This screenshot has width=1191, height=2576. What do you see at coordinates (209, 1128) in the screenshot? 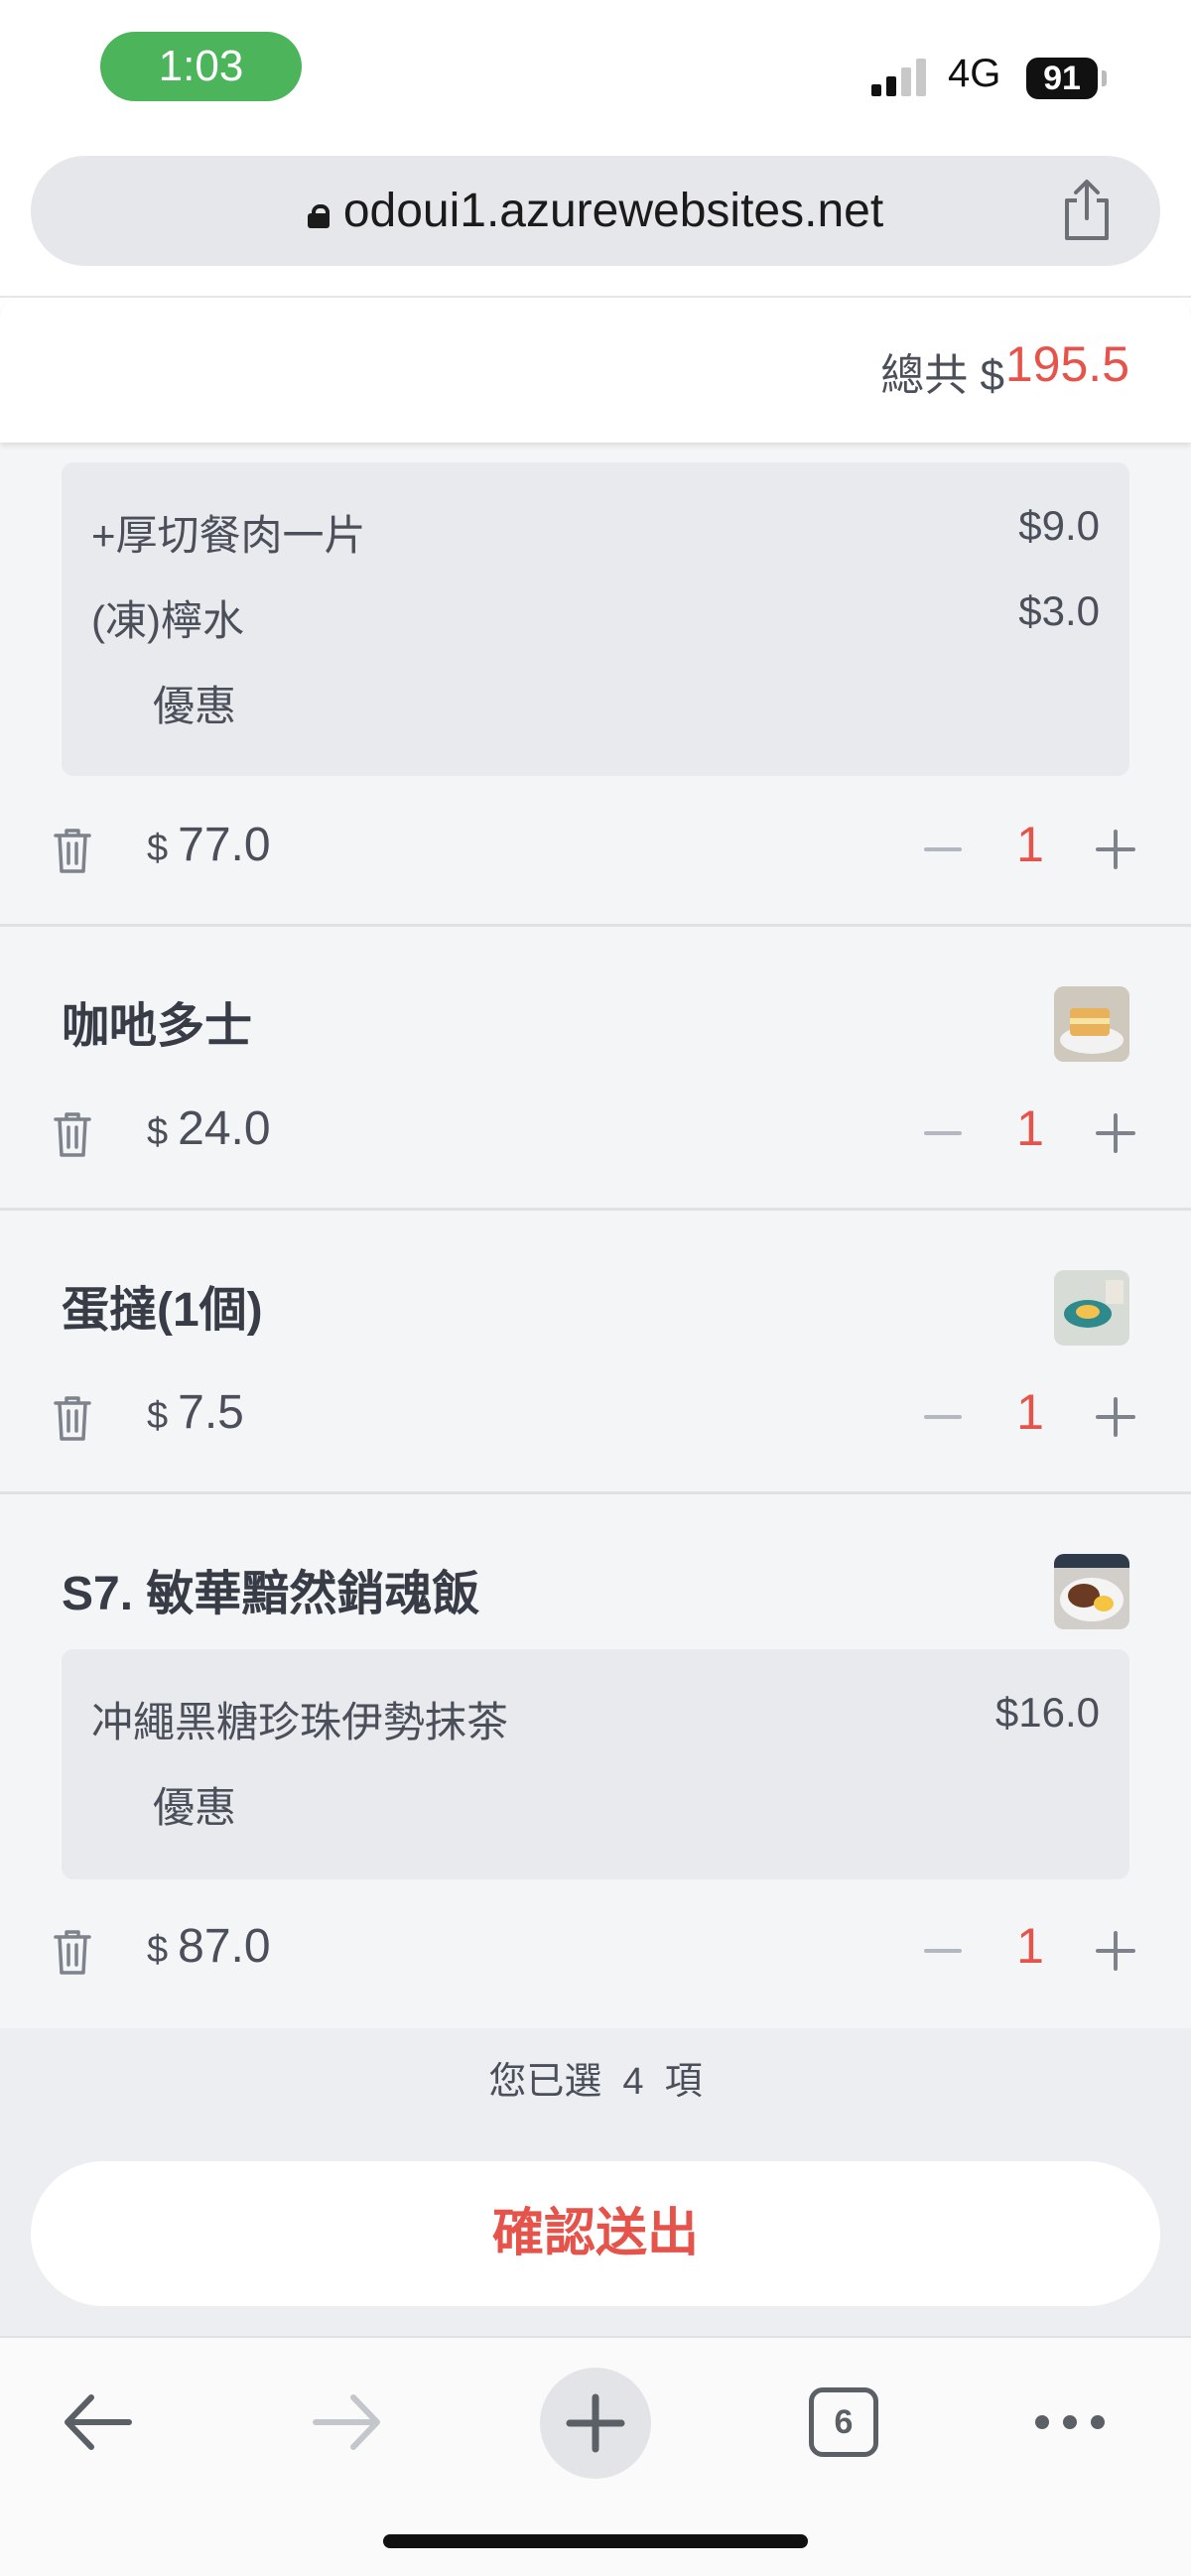
I see `item-price: $24.0` at bounding box center [209, 1128].